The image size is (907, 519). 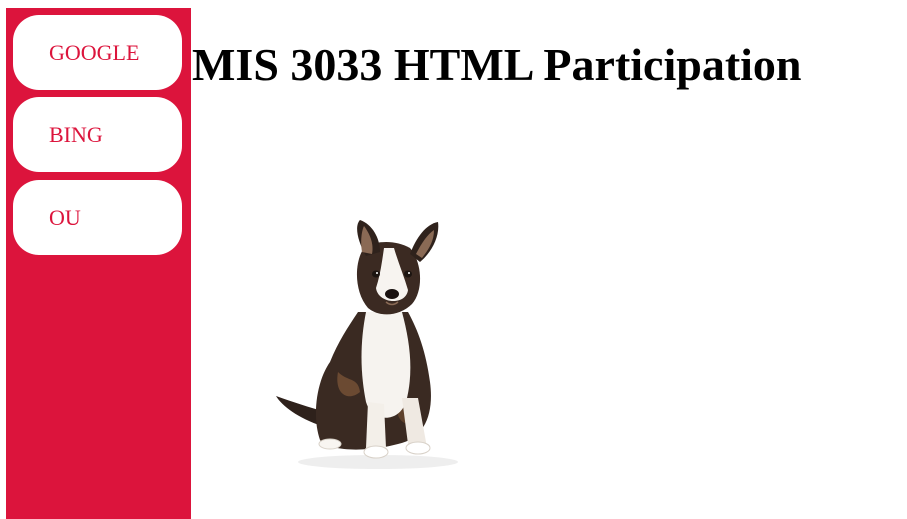 What do you see at coordinates (97, 217) in the screenshot?
I see `nav-link-ou: OU` at bounding box center [97, 217].